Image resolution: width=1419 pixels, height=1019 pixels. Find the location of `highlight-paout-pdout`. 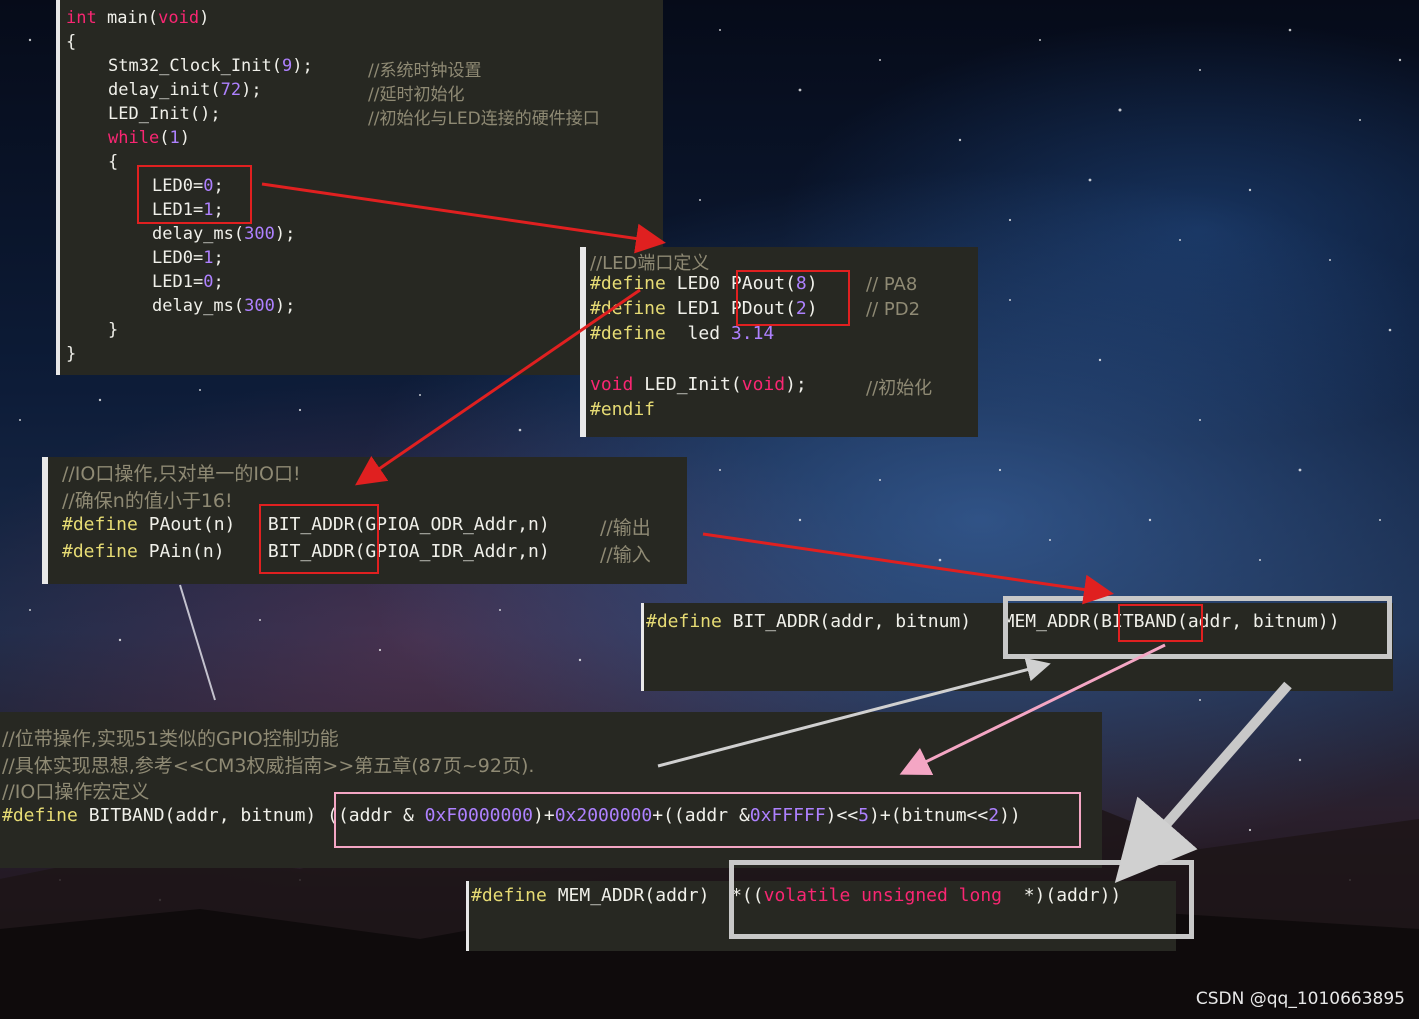

highlight-paout-pdout is located at coordinates (793, 298).